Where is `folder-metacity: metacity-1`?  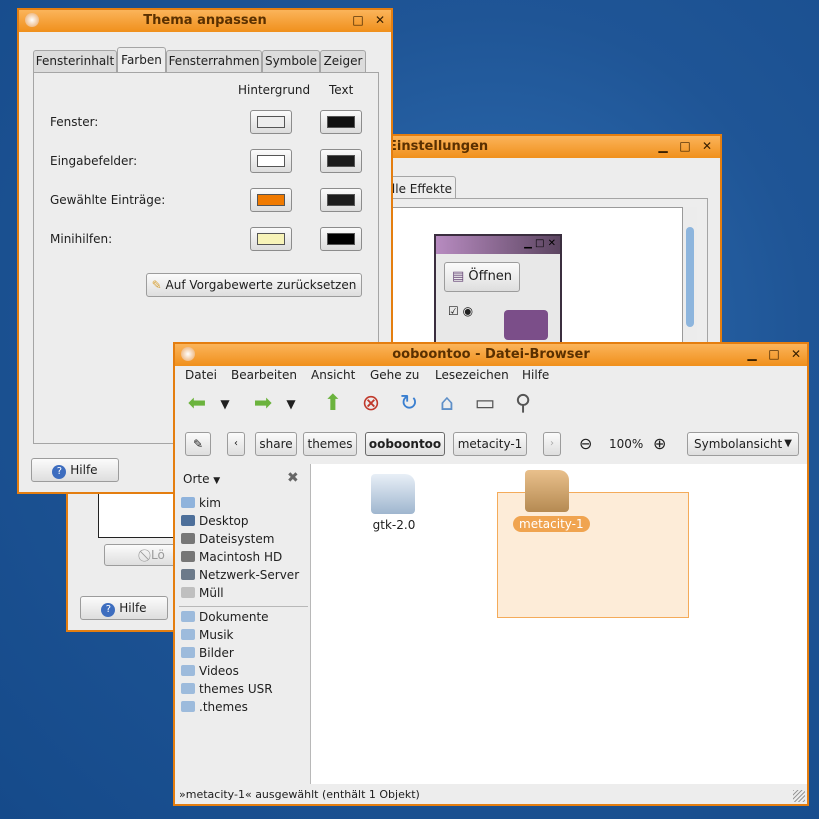 folder-metacity: metacity-1 is located at coordinates (551, 503).